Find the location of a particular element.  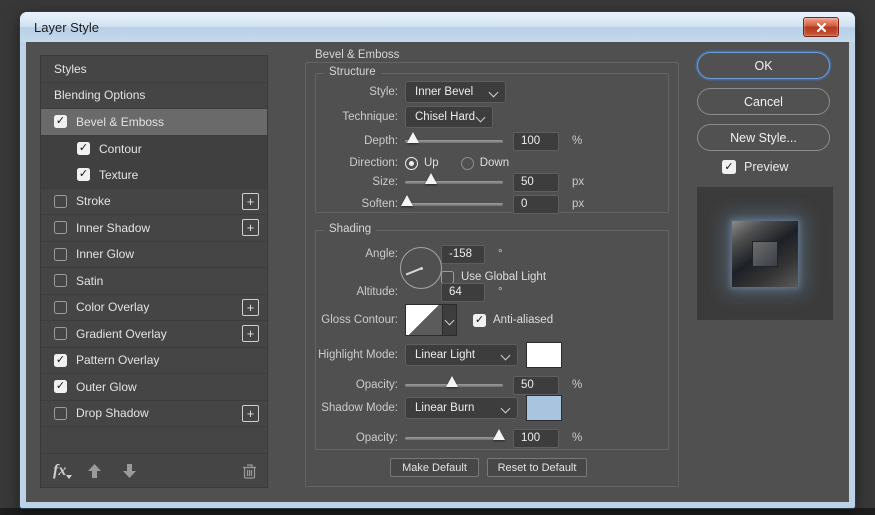

gloss-contour-dropdown is located at coordinates (450, 320).